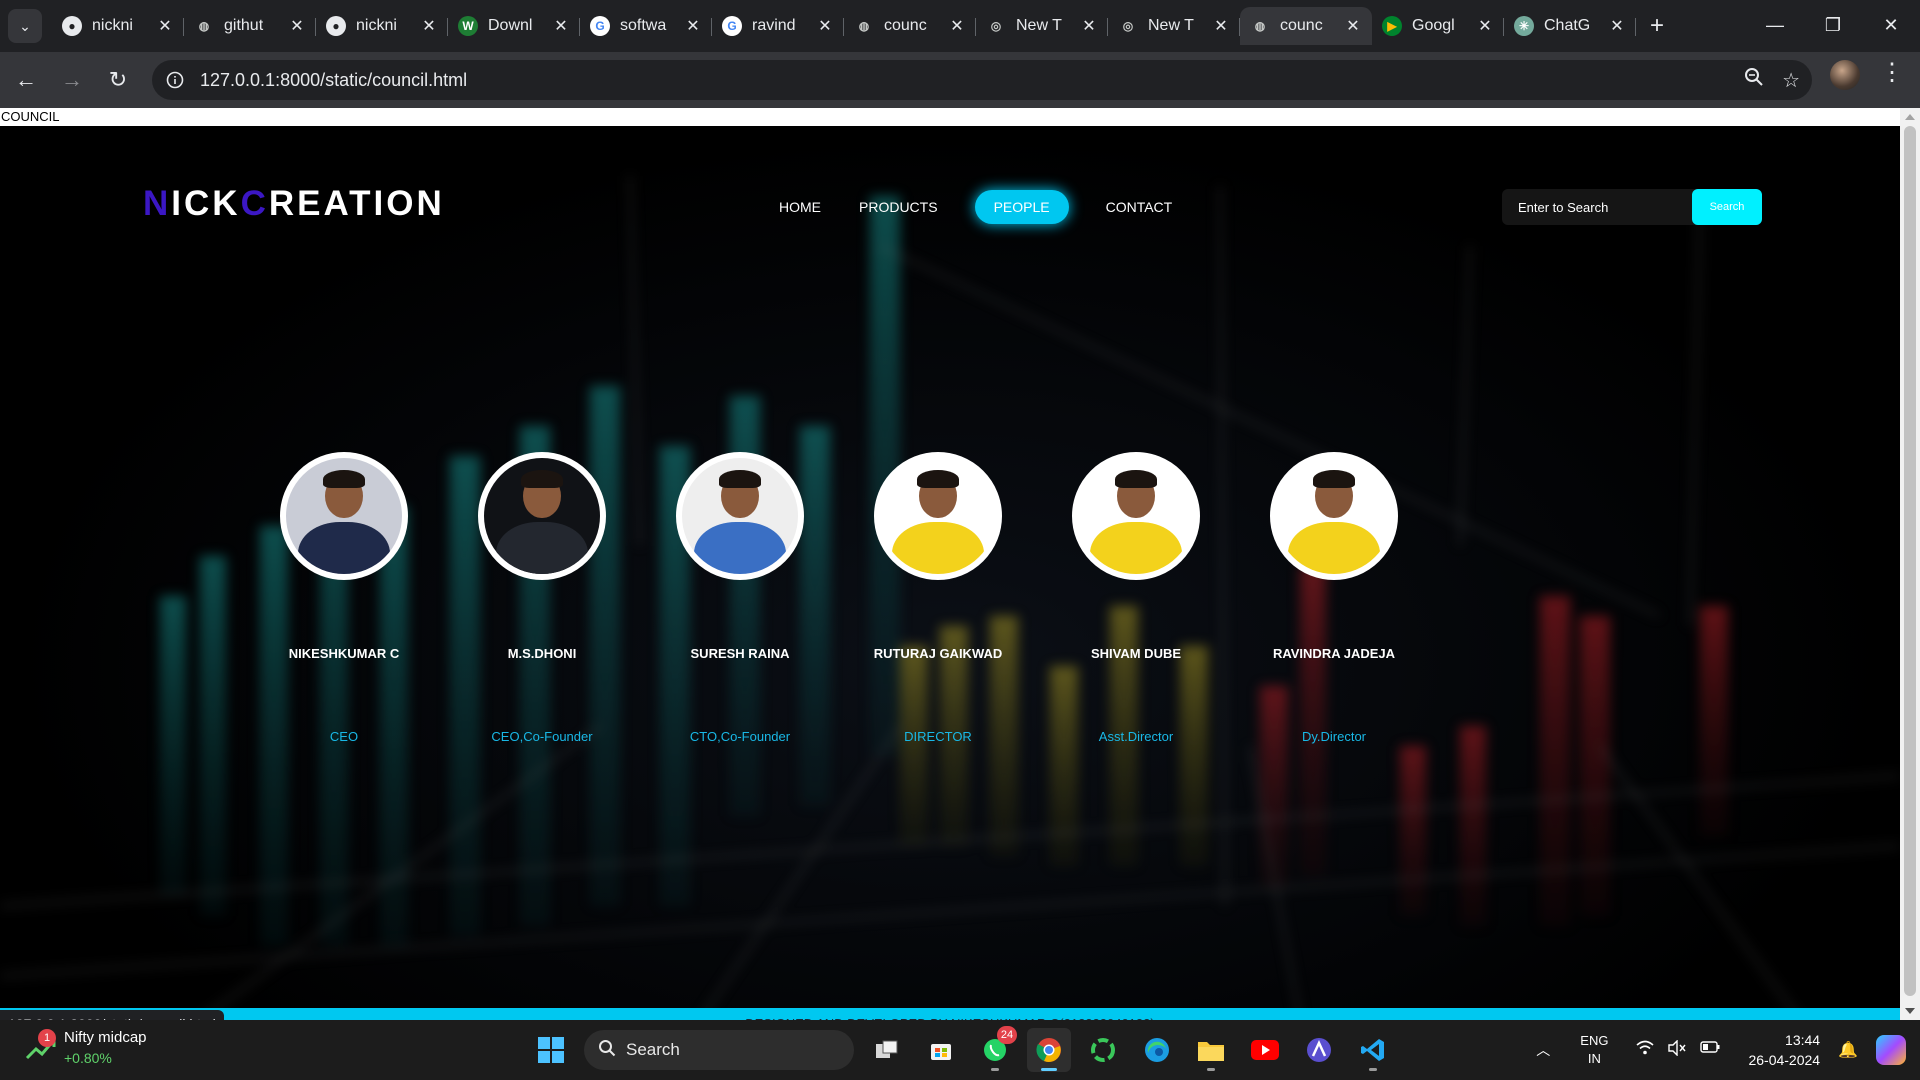 Image resolution: width=1920 pixels, height=1080 pixels. I want to click on site-info-icon, so click(175, 80).